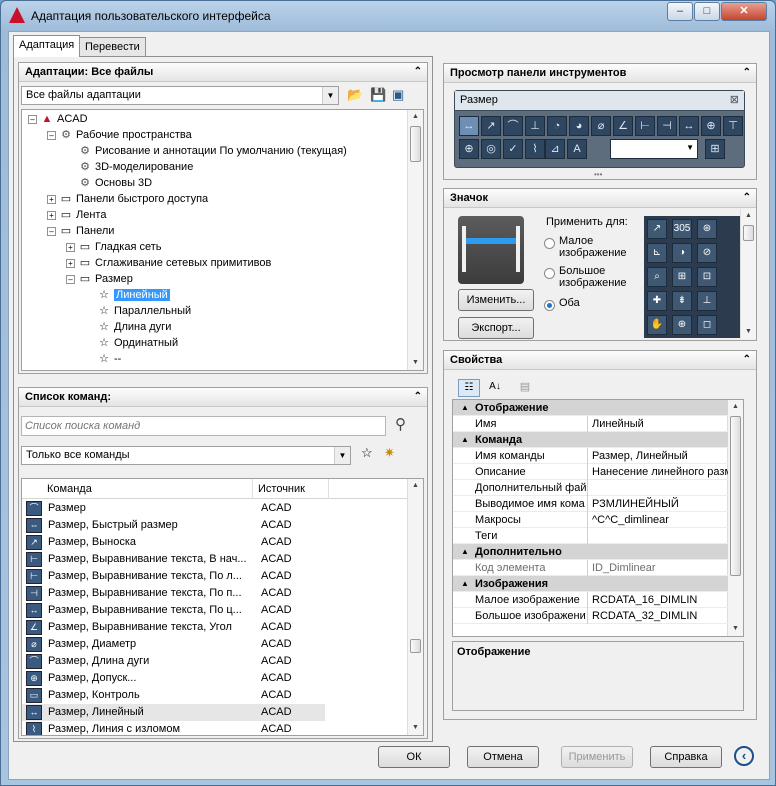 Image resolution: width=776 pixels, height=786 pixels. Describe the element at coordinates (76, 215) in the screenshot. I see `tree-node: + ▭ Лента` at that location.